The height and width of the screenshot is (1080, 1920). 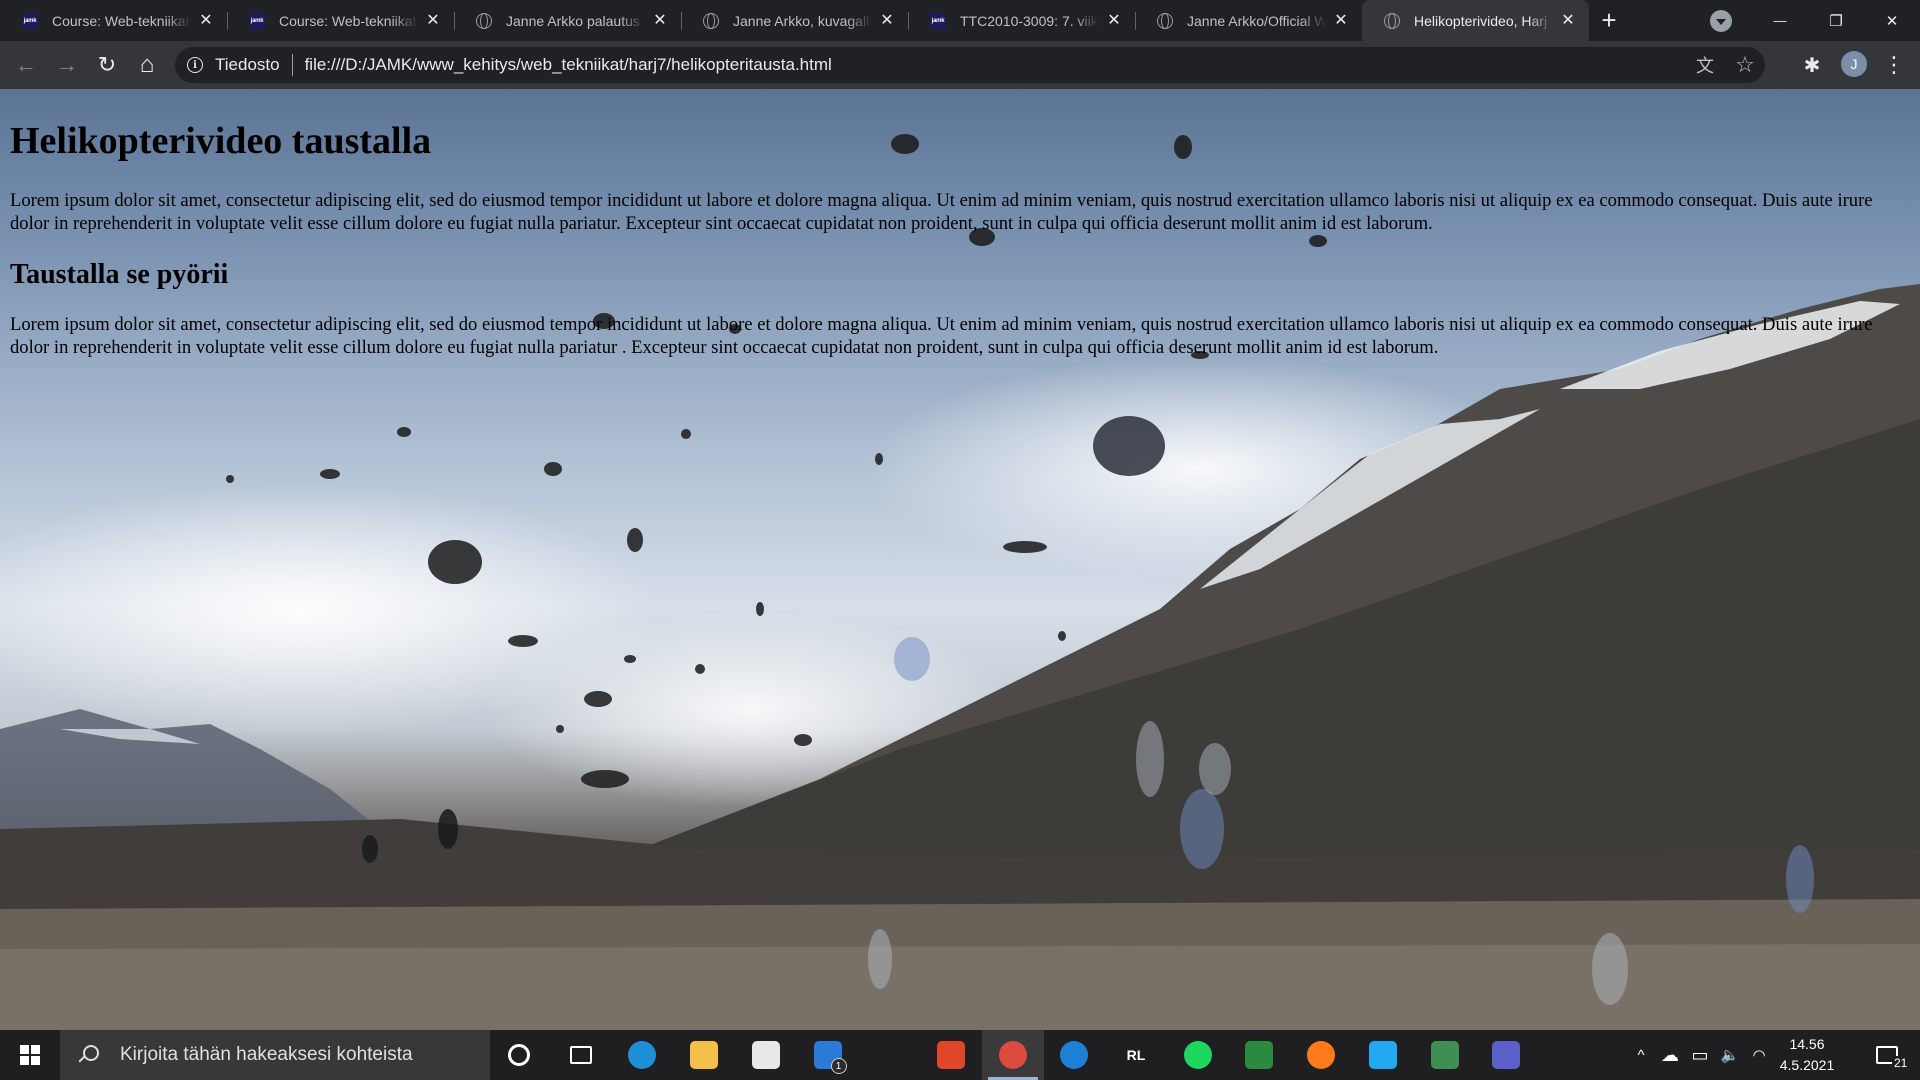 I want to click on new-tab-button: +, so click(x=1609, y=20).